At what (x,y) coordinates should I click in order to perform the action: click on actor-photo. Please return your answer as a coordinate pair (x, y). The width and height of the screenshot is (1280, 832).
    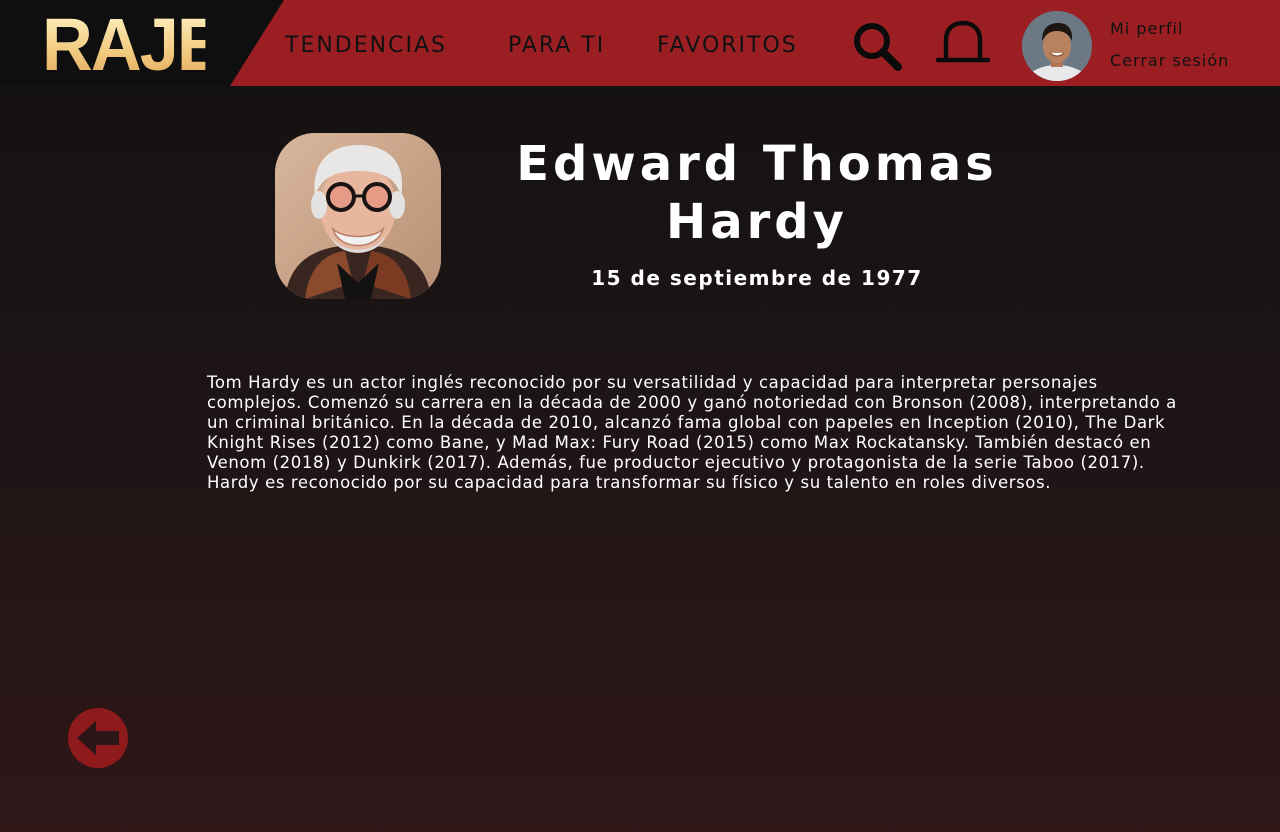
    Looking at the image, I should click on (358, 216).